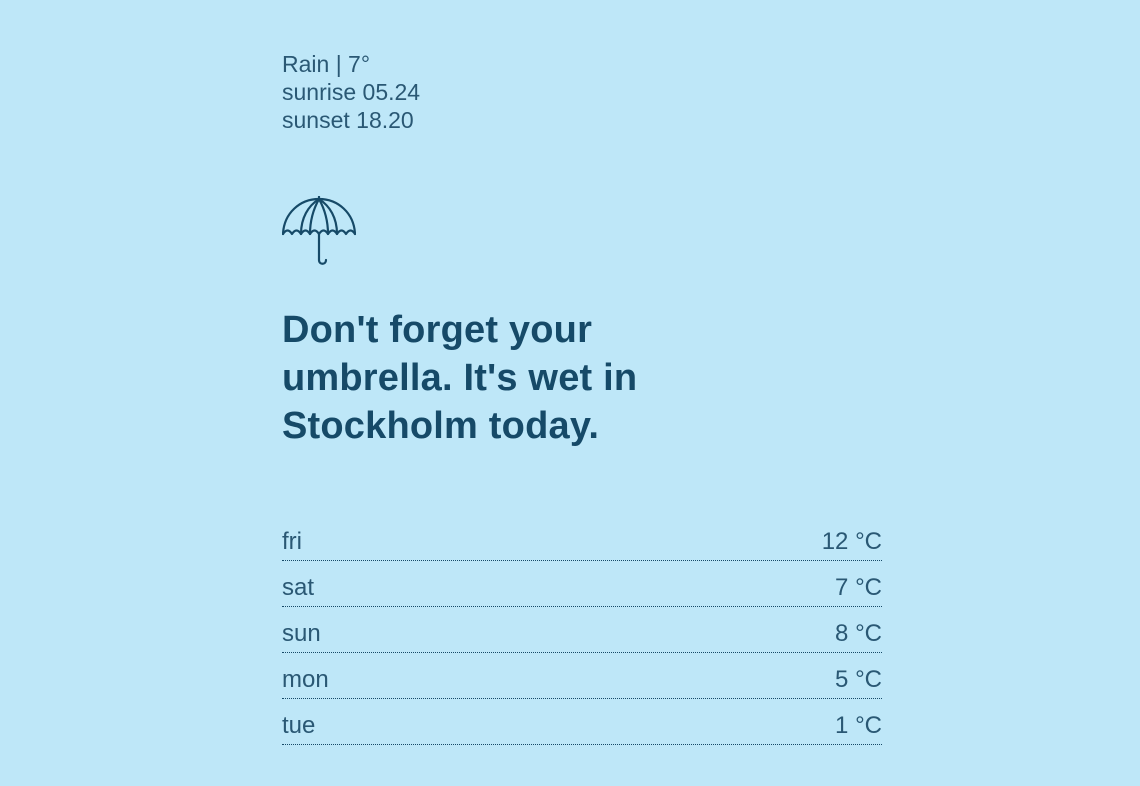  What do you see at coordinates (858, 679) in the screenshot?
I see `forecast-temp: 5 °C` at bounding box center [858, 679].